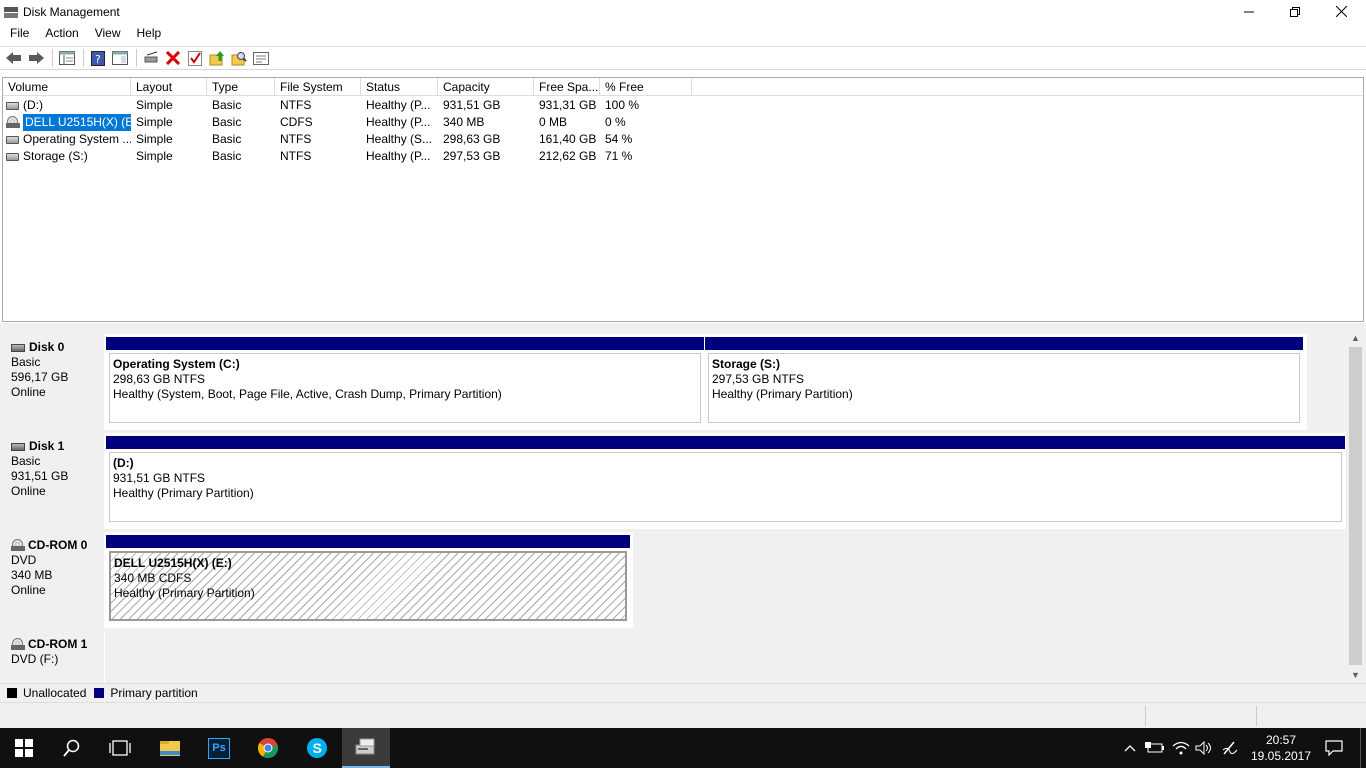 Image resolution: width=1366 pixels, height=768 pixels. What do you see at coordinates (98, 58) in the screenshot?
I see `help-button: ?` at bounding box center [98, 58].